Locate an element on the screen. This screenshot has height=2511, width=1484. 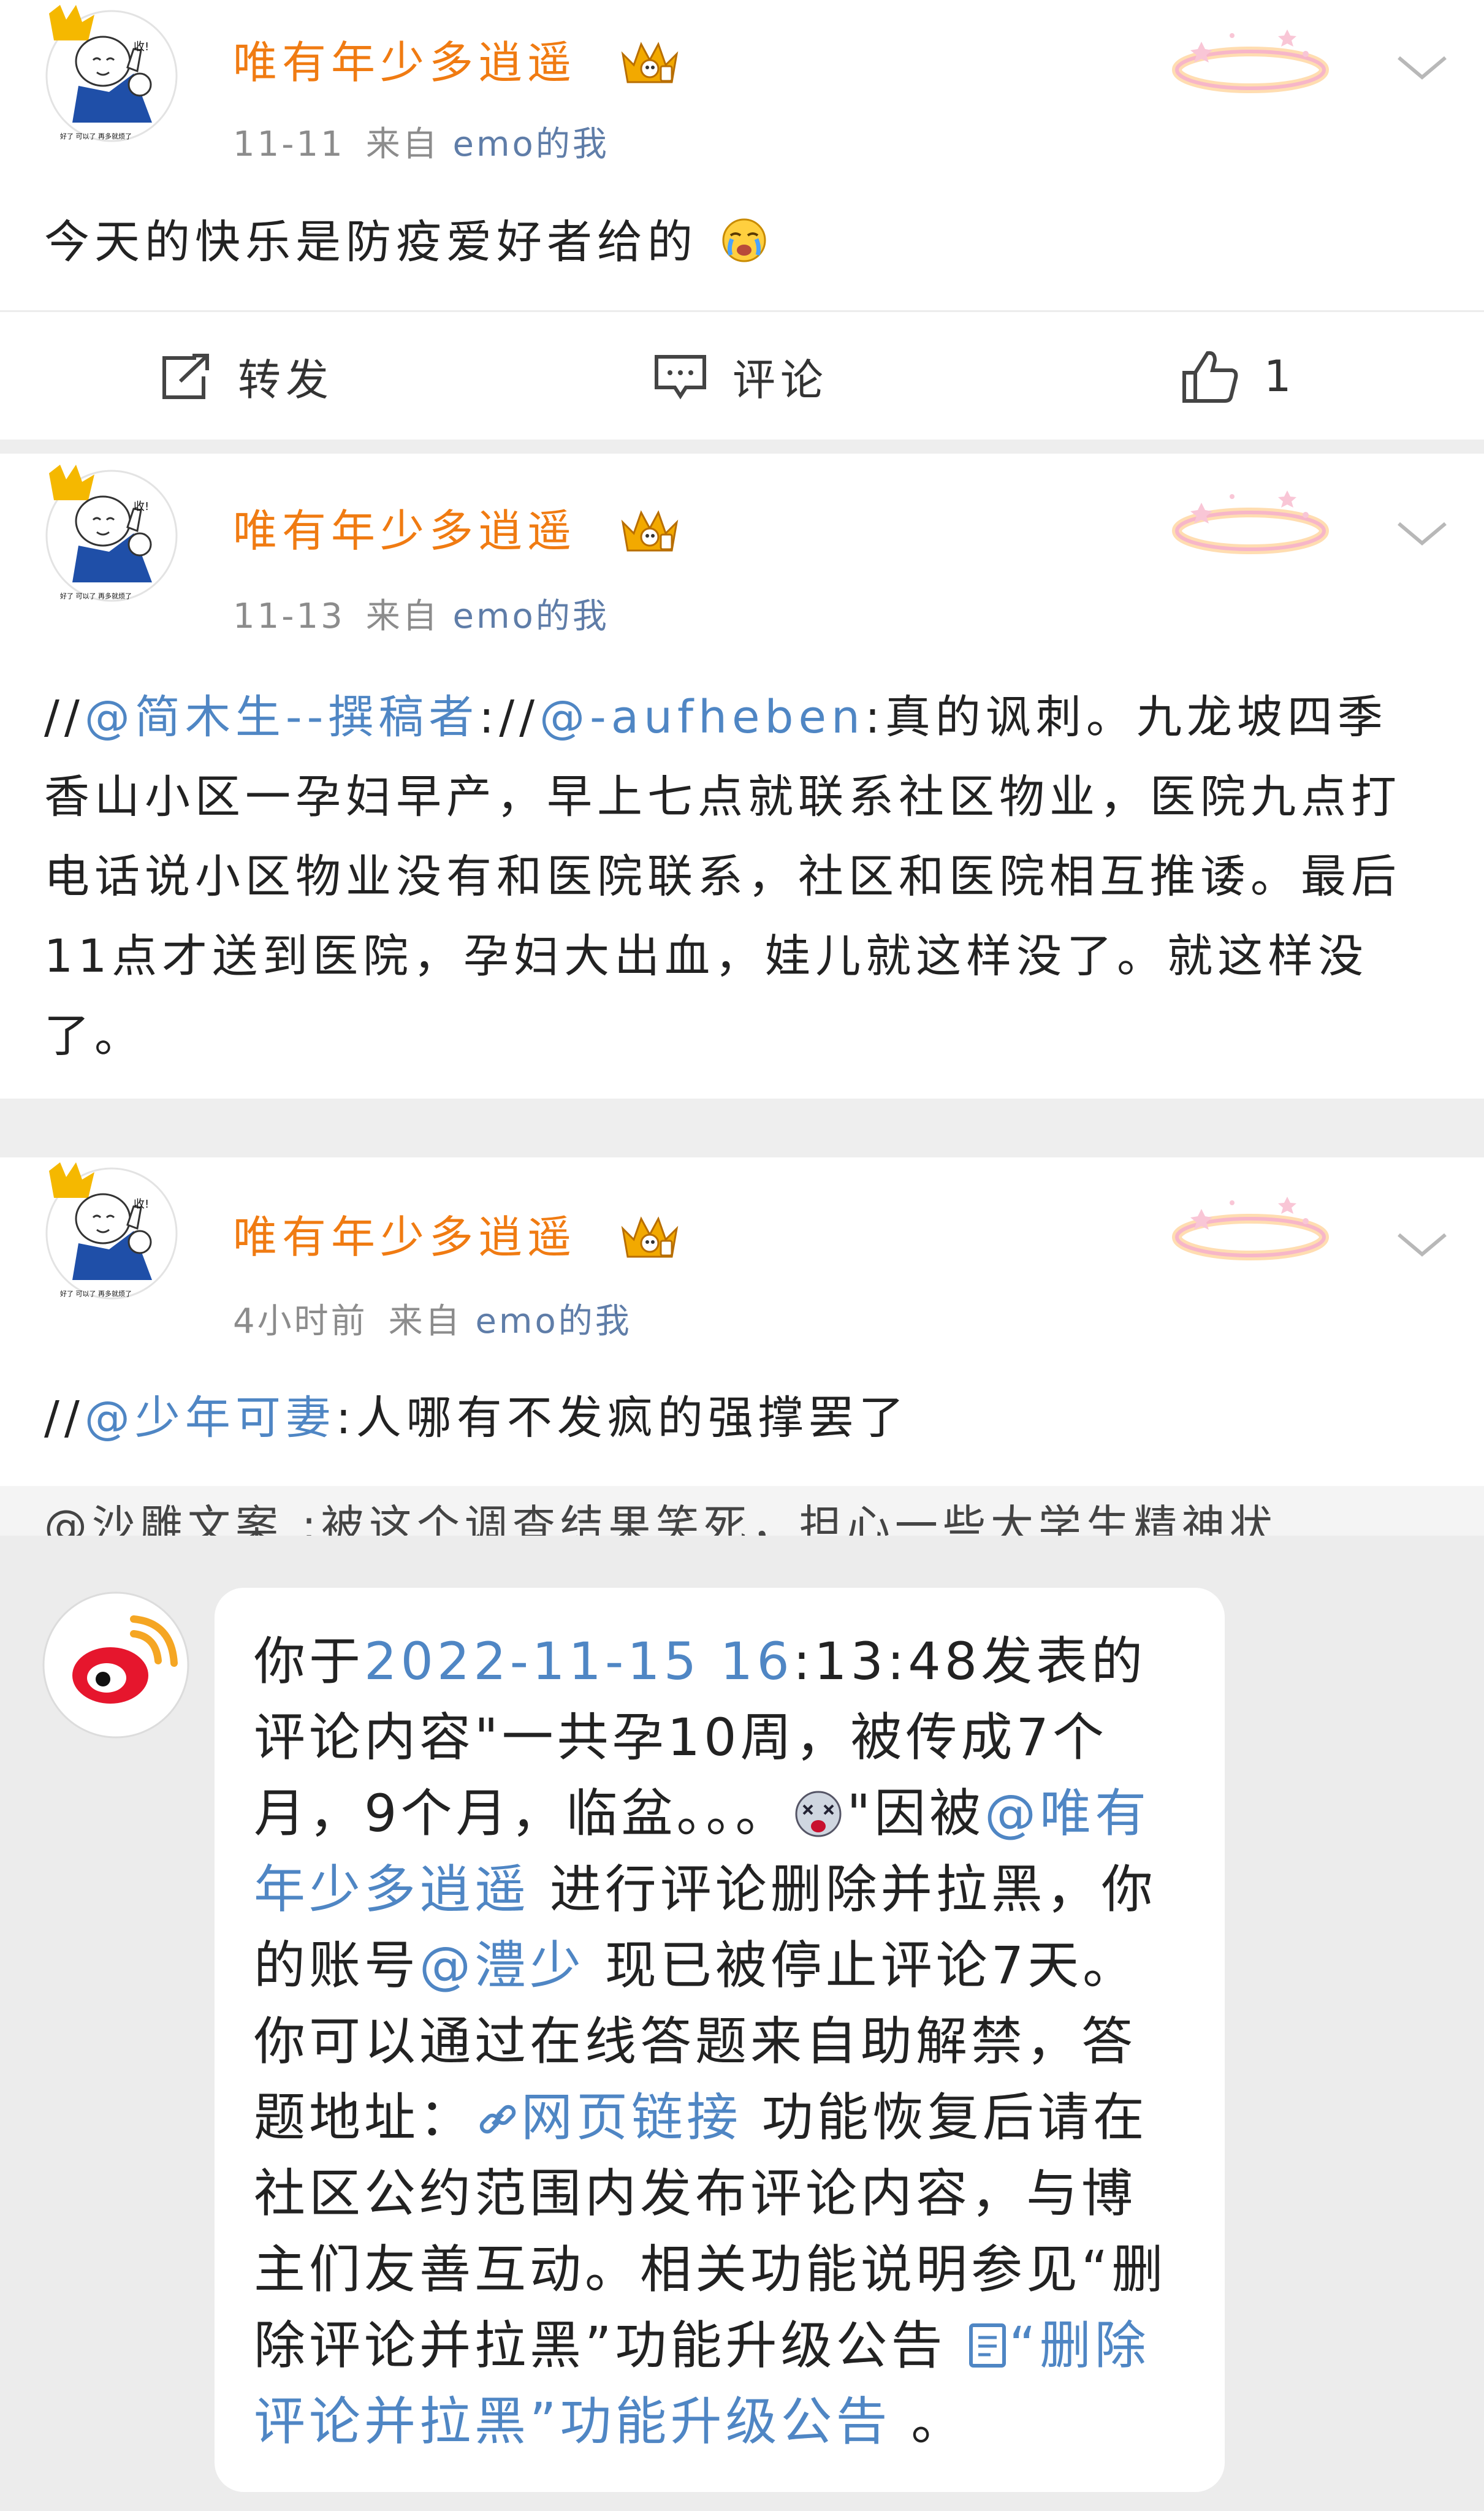
comment-icon is located at coordinates (680, 377).